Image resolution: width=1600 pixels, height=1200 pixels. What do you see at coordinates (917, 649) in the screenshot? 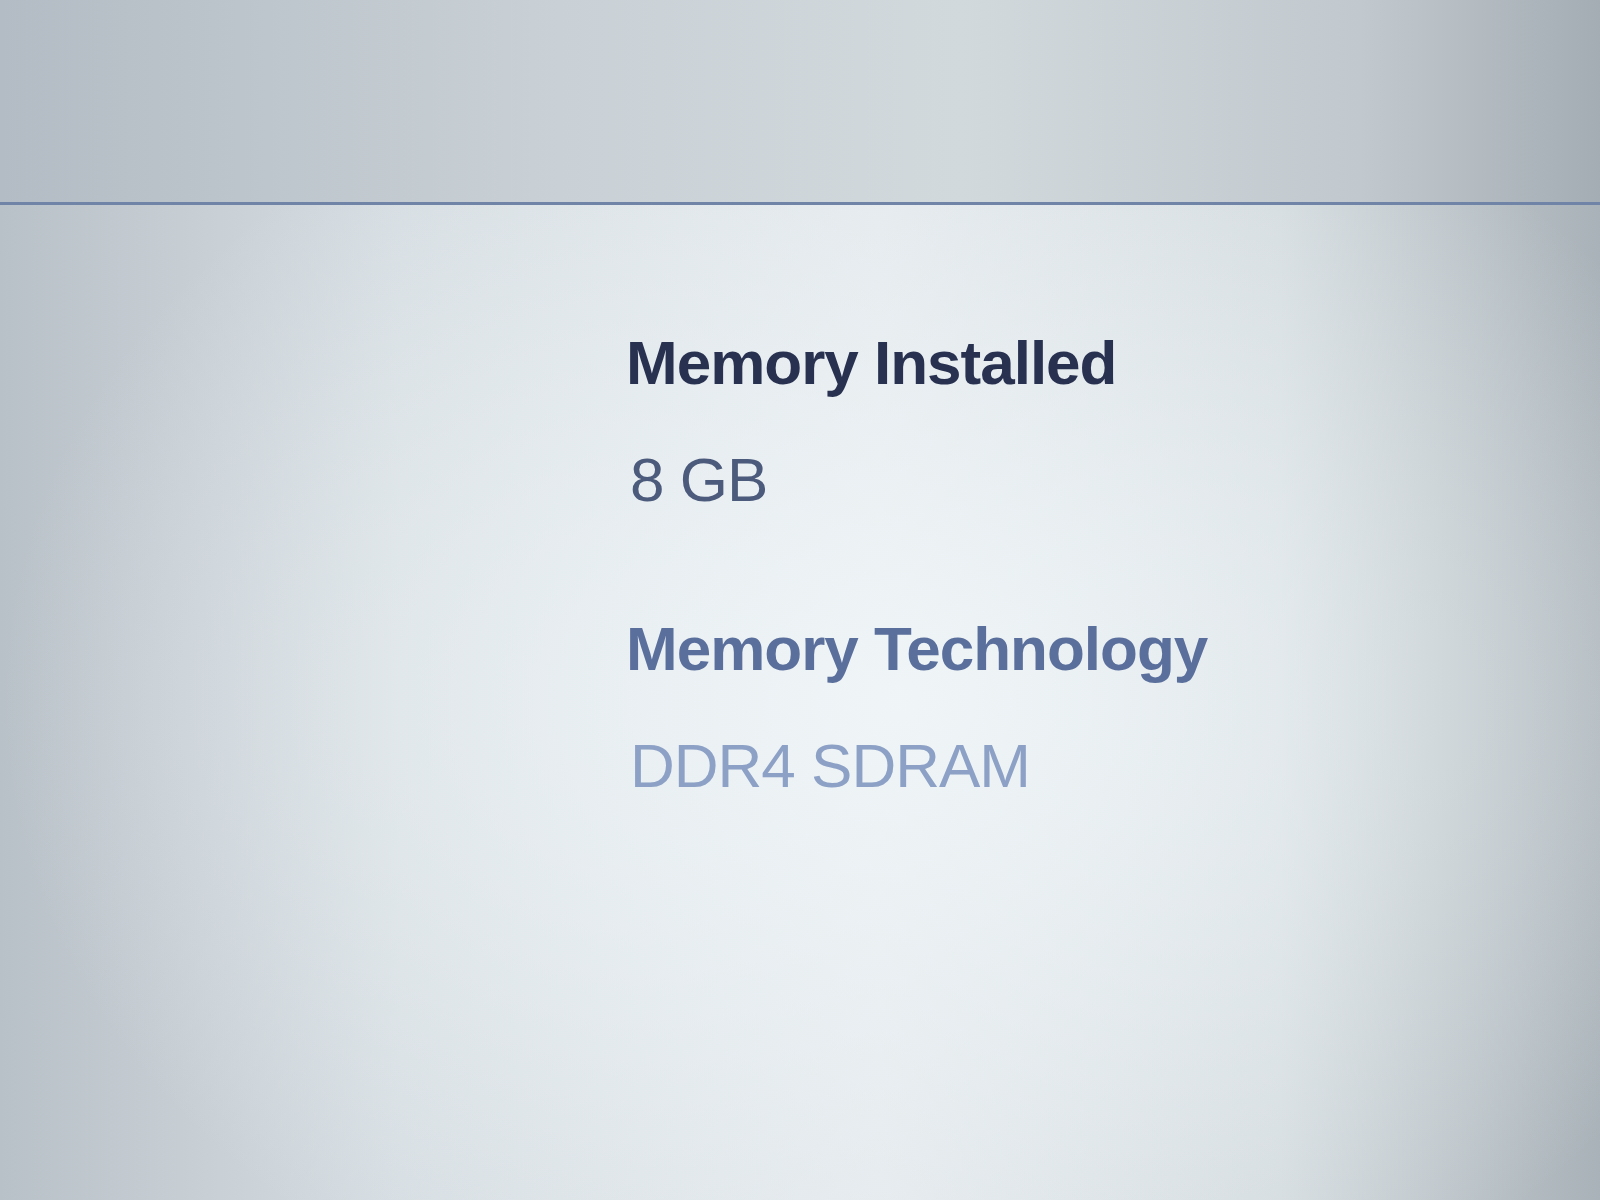
I see `spec-label: Memory Technology` at bounding box center [917, 649].